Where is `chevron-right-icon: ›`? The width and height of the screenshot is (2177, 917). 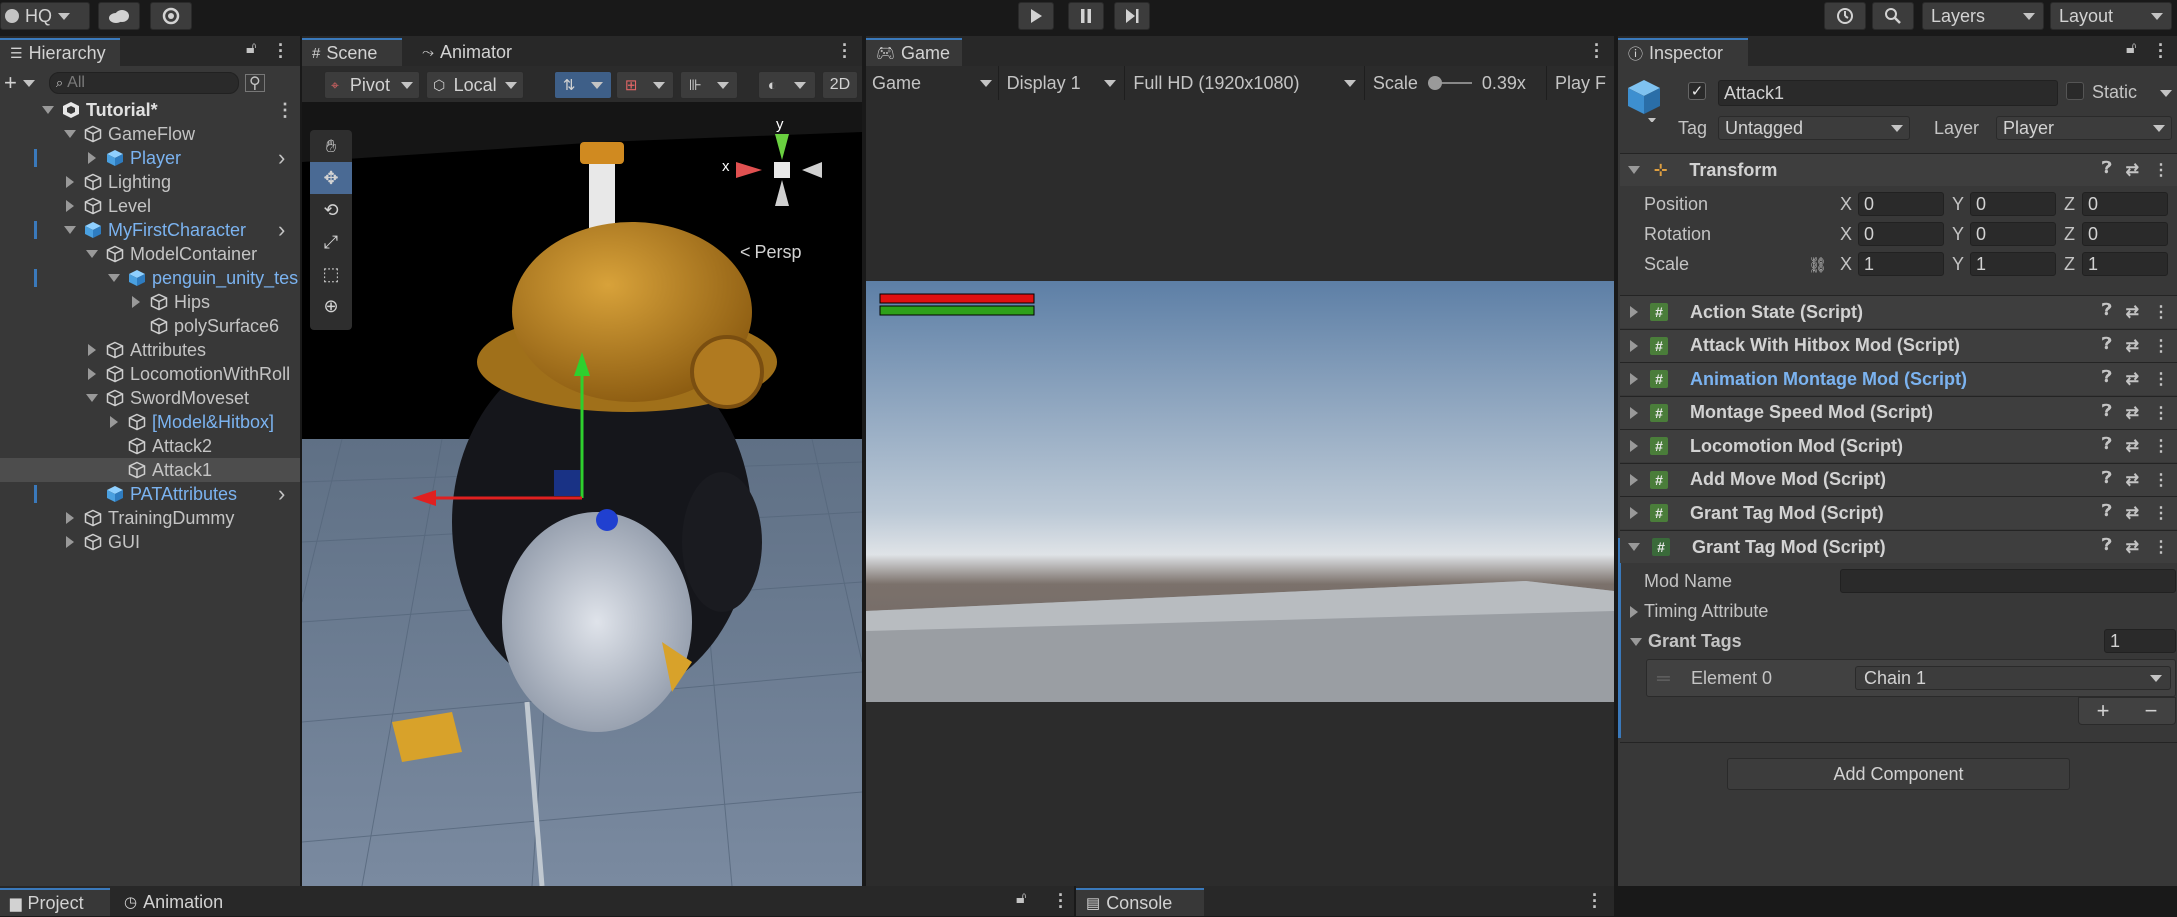
chevron-right-icon: › is located at coordinates (281, 158).